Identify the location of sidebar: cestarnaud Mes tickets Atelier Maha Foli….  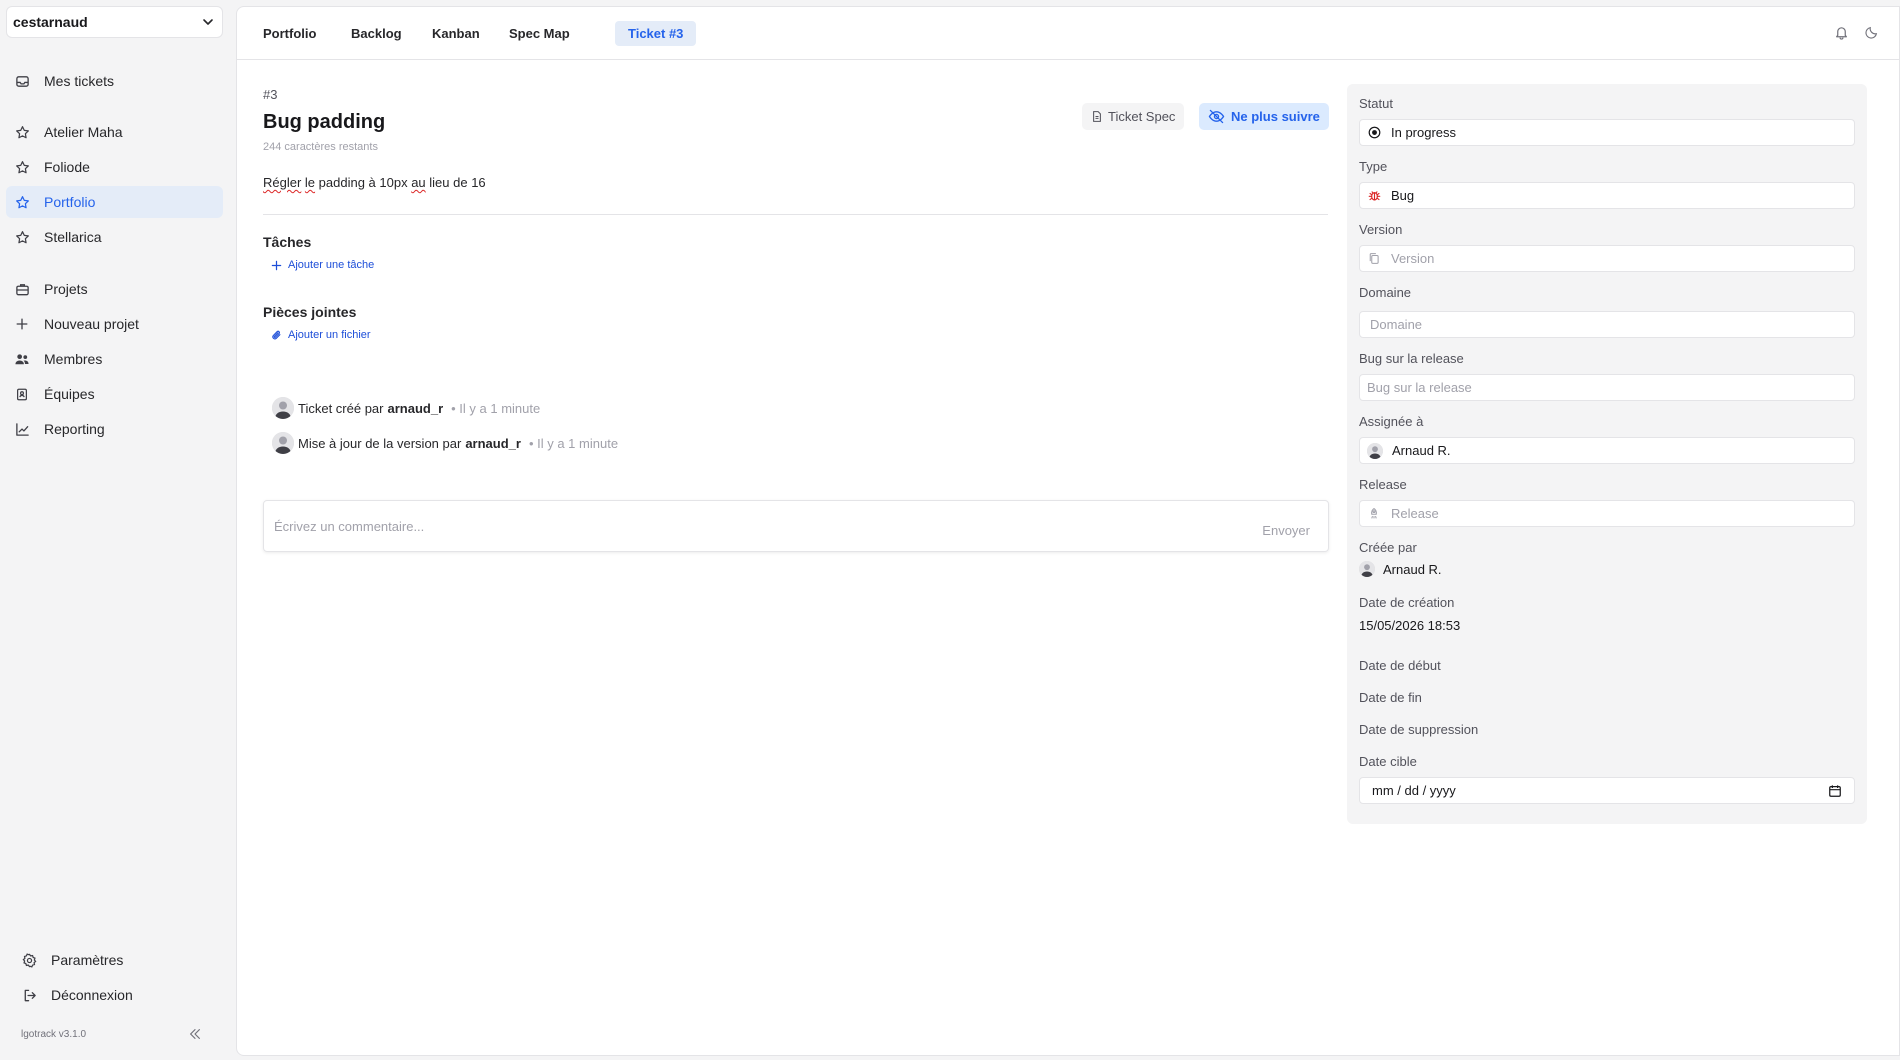
(117, 530).